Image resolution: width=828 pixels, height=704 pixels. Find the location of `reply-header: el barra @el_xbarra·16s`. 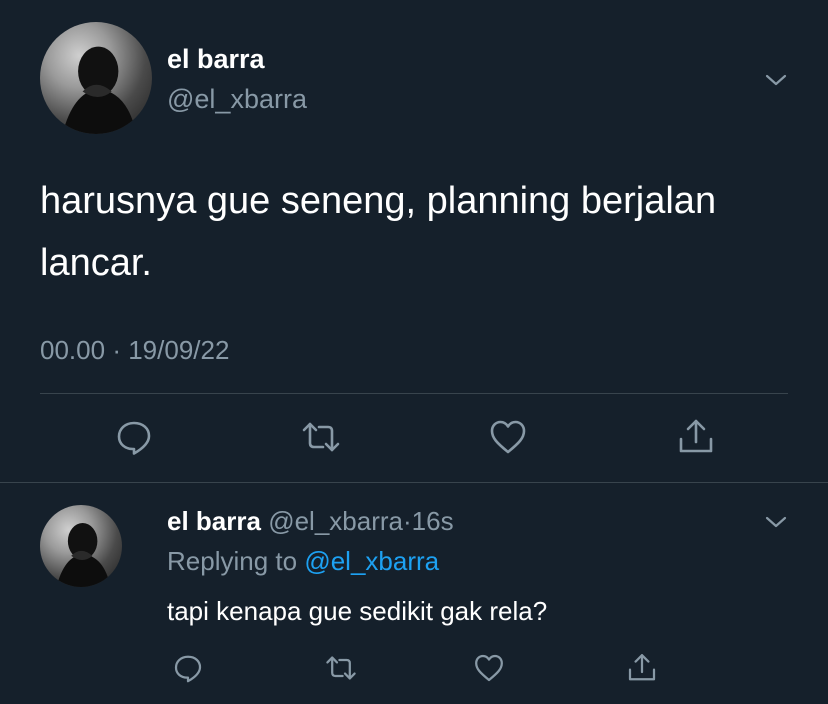

reply-header: el barra @el_xbarra·16s is located at coordinates (310, 521).